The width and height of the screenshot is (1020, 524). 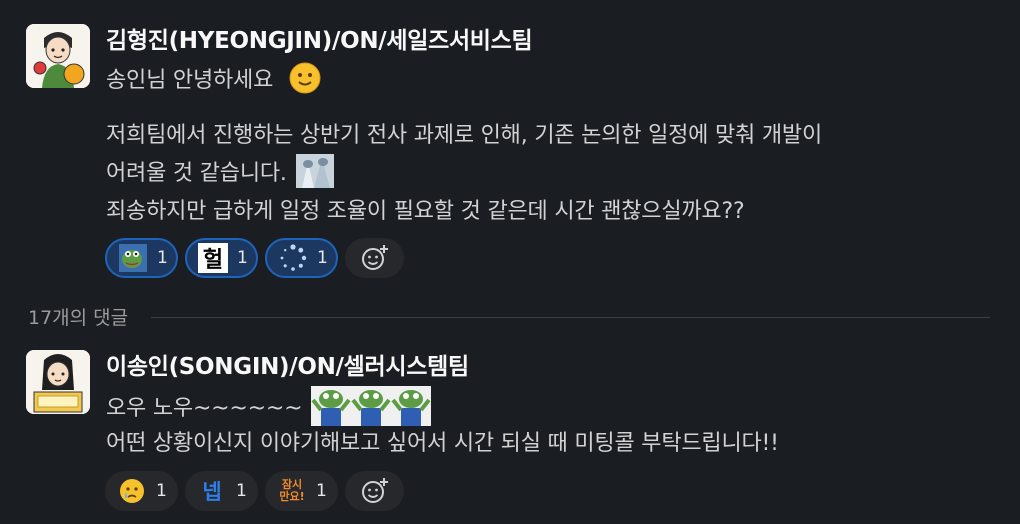 I want to click on message-text-line: 어떤 상황이신지 이야기해보고 싶어서 시간 되실 때 미팅콜 부탁드립니다!!, so click(x=442, y=443).